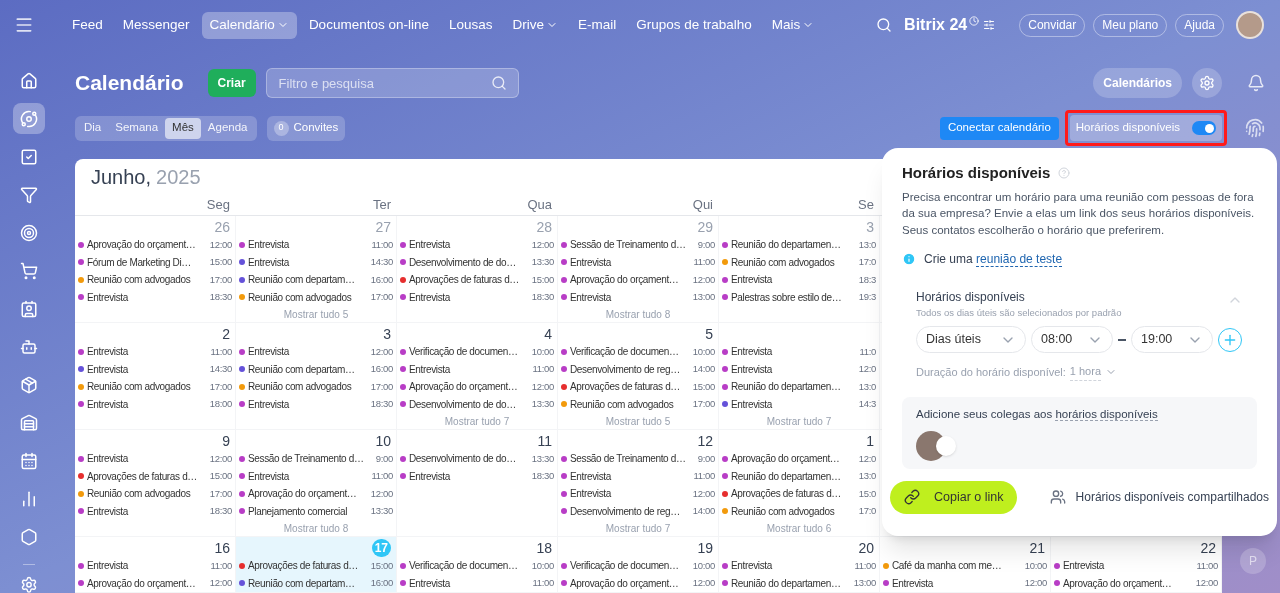 The height and width of the screenshot is (593, 1280). I want to click on day-cell: 20 Entrevista 11:00 Reunião do departamen… 13:00, so click(799, 565).